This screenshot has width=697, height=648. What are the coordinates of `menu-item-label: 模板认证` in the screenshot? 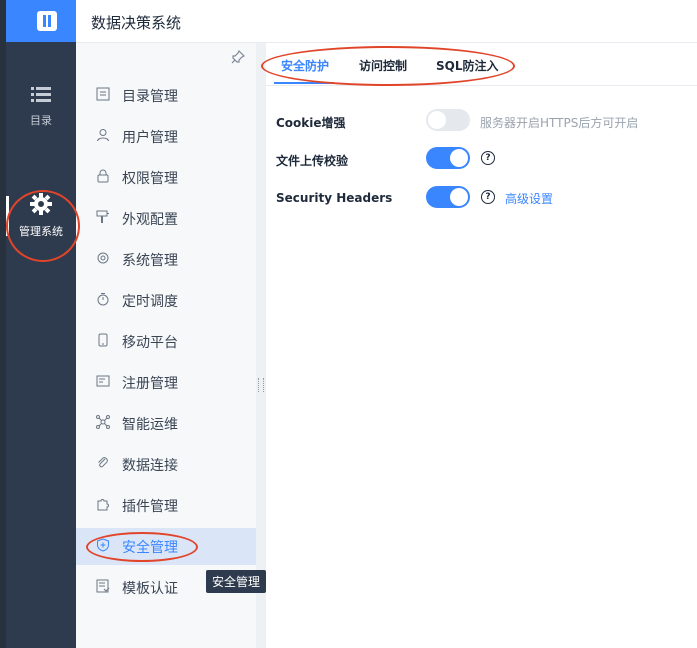 It's located at (150, 589).